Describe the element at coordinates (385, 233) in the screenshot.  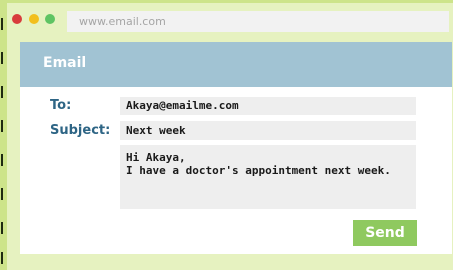
I see `send-button: Send` at that location.